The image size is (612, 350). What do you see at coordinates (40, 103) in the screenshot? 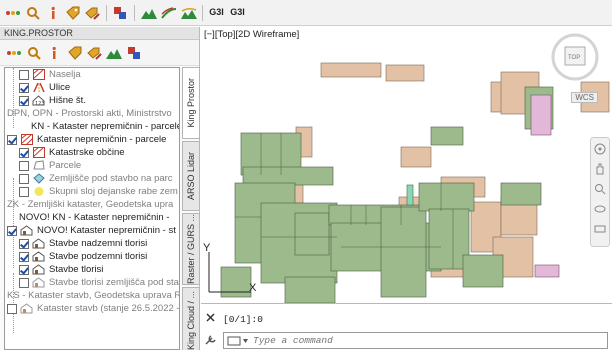
I see `svg-text: 123` at bounding box center [40, 103].